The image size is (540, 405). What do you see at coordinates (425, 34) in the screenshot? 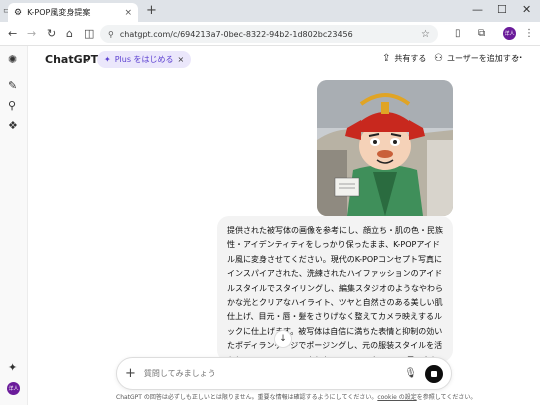
I see `bookmark-star-icon: ☆` at bounding box center [425, 34].